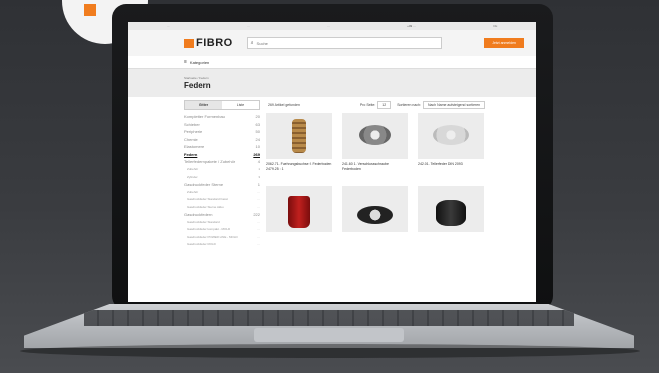 The height and width of the screenshot is (373, 659). I want to click on sidebar-item-label: Gasdruckfeder Standard Fasst, so click(207, 199).